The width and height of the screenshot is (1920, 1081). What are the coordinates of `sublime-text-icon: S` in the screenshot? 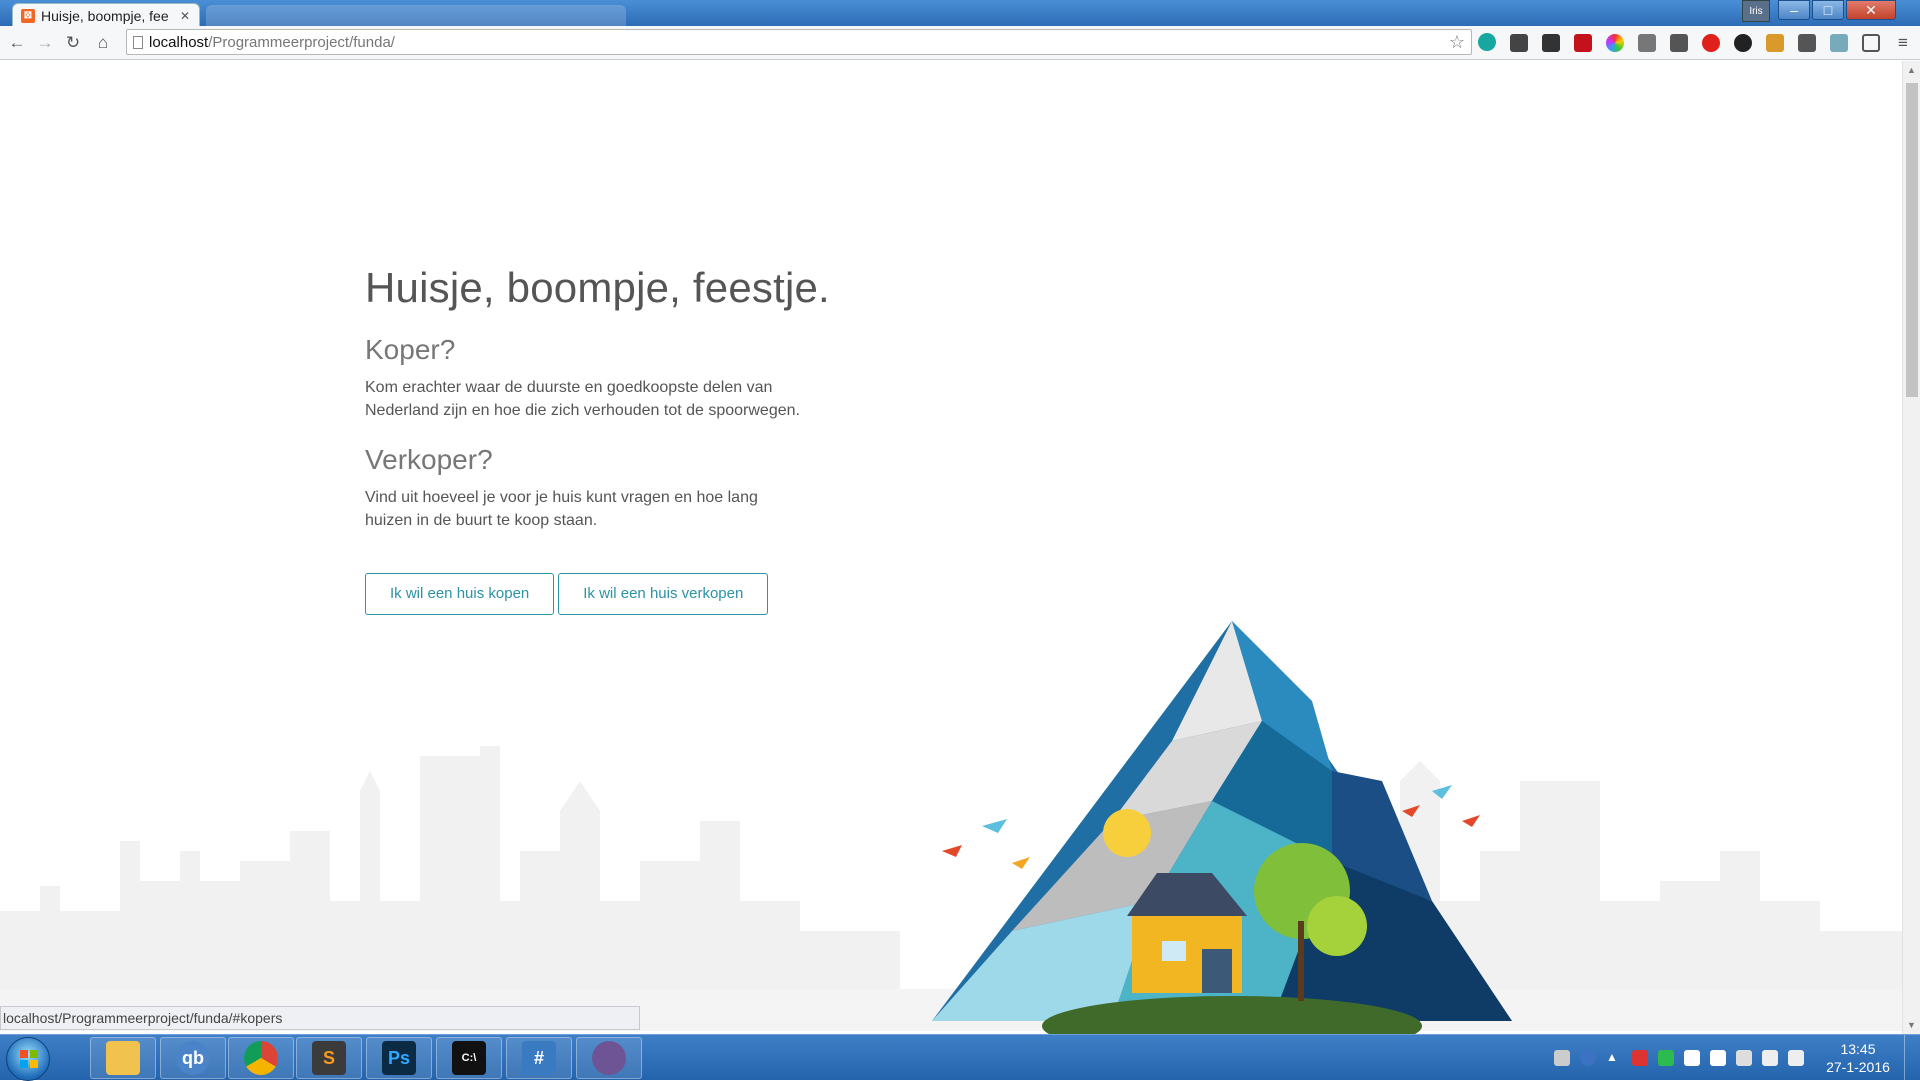 It's located at (329, 1058).